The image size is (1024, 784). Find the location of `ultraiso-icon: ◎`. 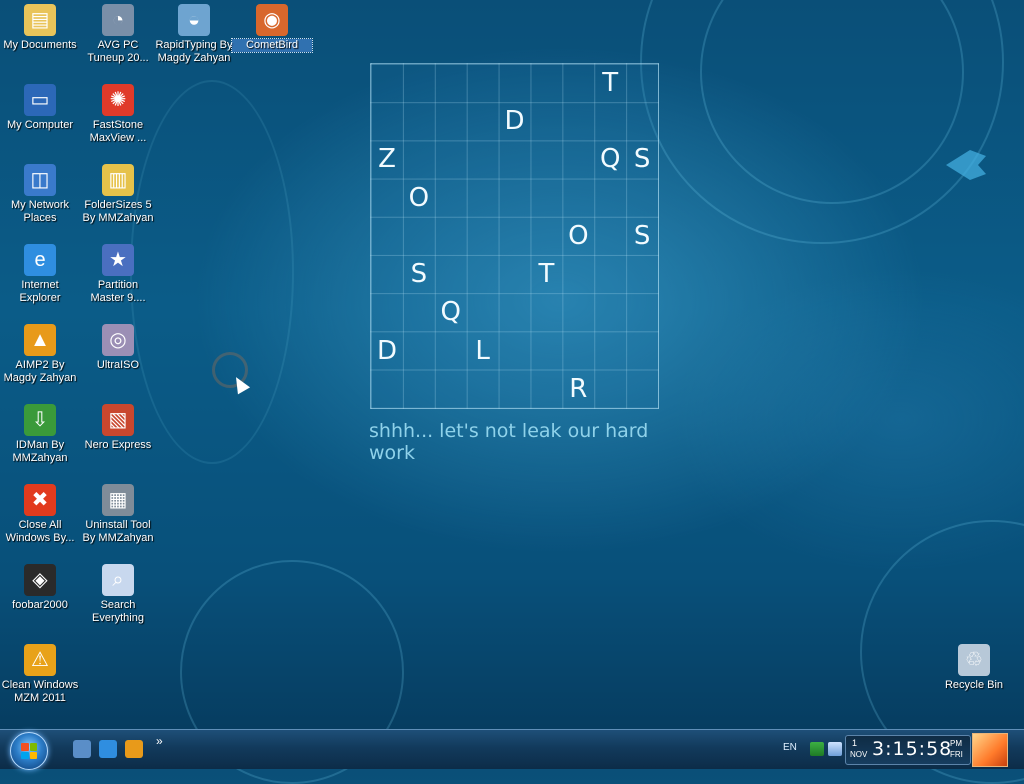

ultraiso-icon: ◎ is located at coordinates (118, 340).